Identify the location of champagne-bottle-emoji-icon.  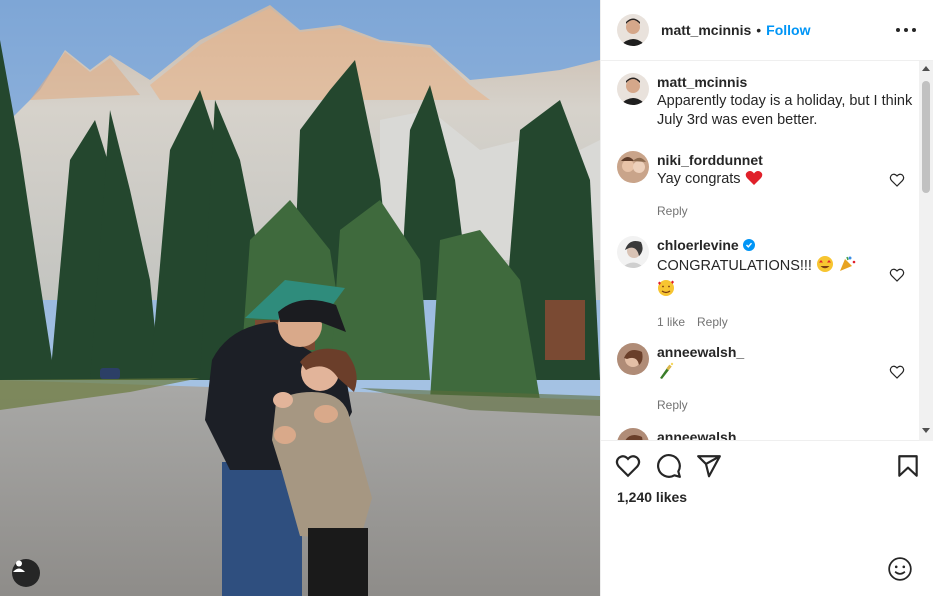
(666, 374).